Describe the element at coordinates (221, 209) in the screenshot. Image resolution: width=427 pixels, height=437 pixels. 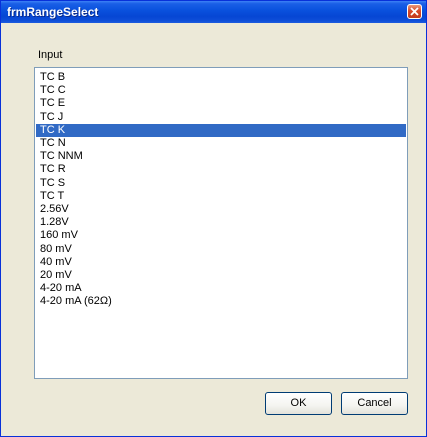
I see `list-item: 2.56V` at that location.